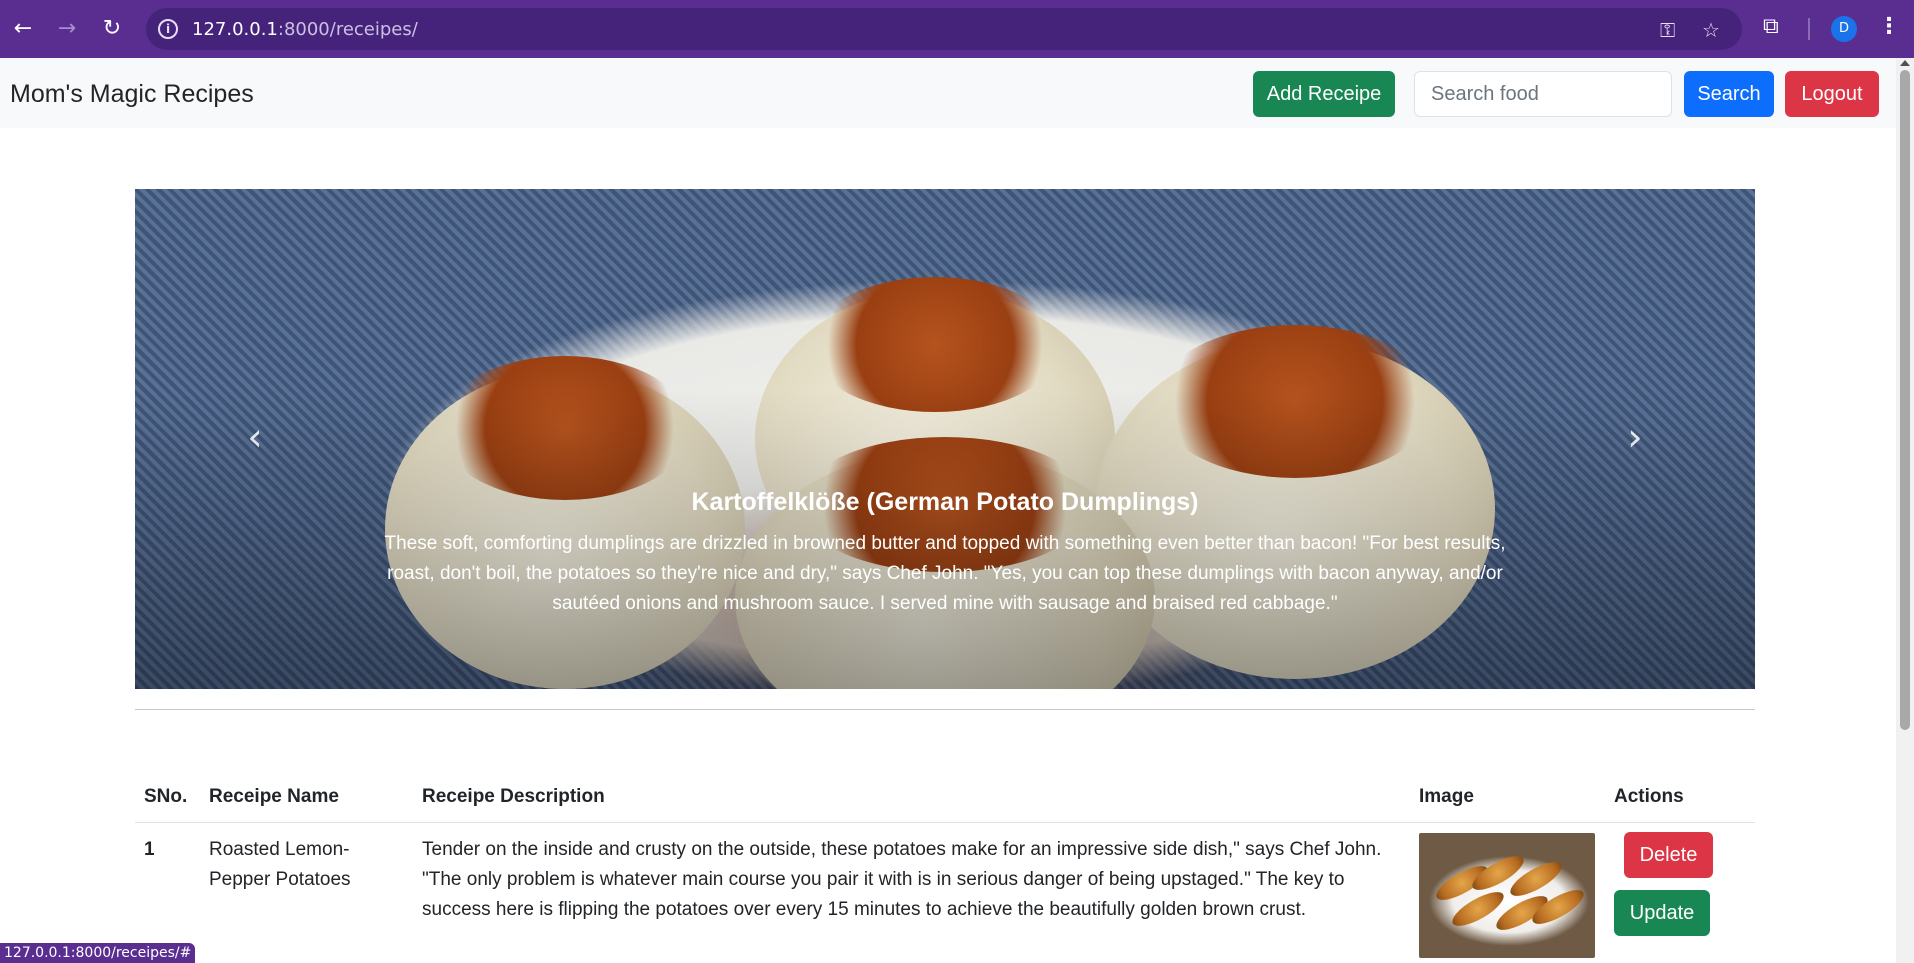 The image size is (1914, 963). I want to click on browser-menu-icon: ⋮, so click(1889, 26).